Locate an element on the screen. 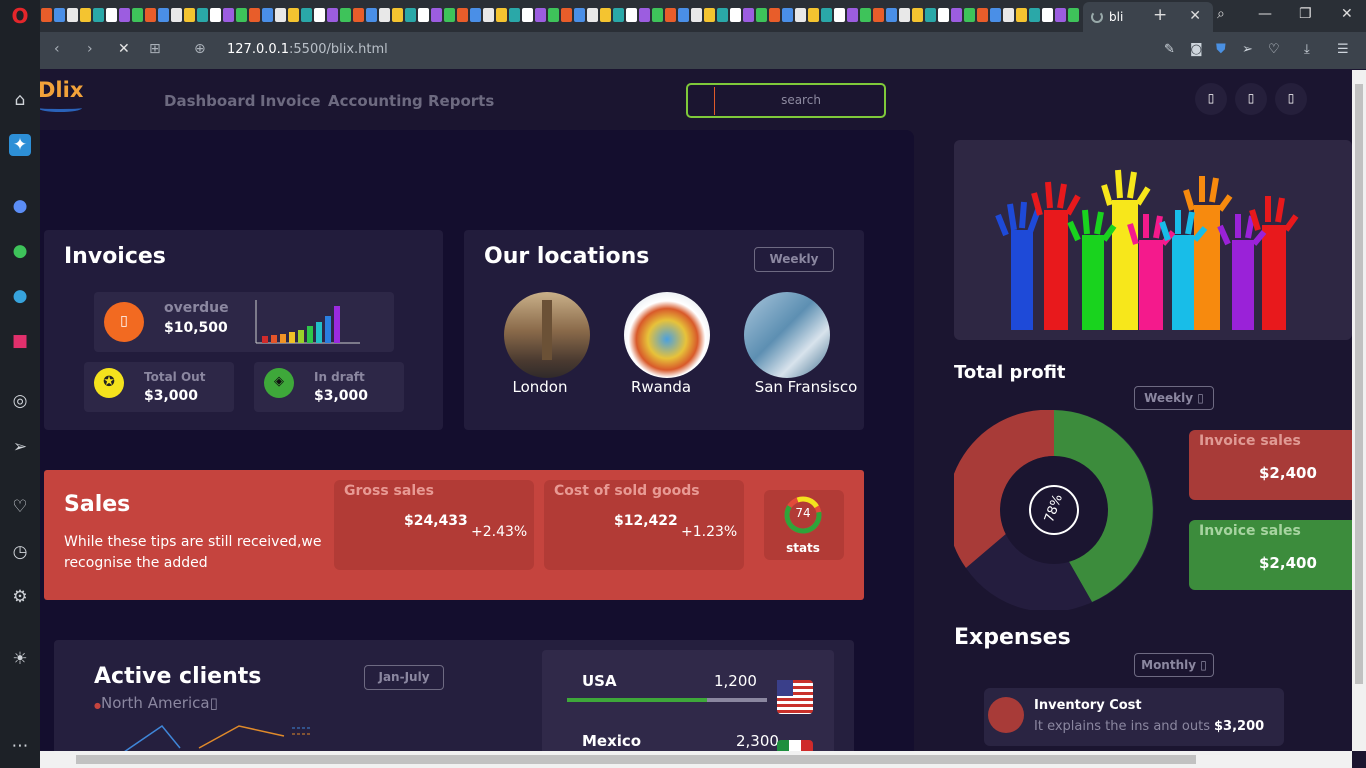  heart-icon: ♡ is located at coordinates (20, 507).